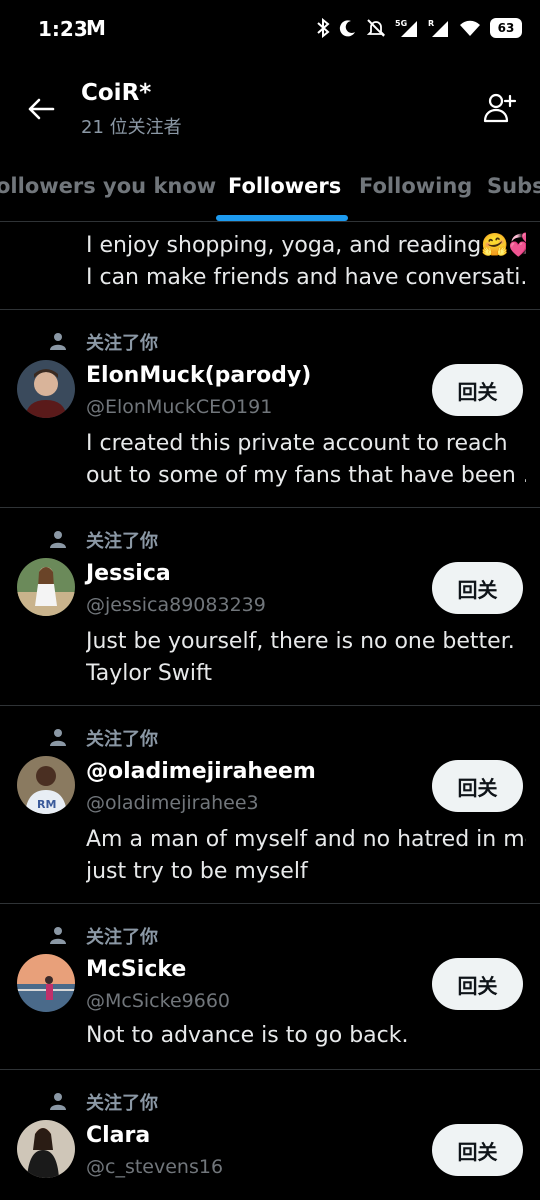 This screenshot has width=540, height=1200. What do you see at coordinates (348, 28) in the screenshot?
I see `moon-icon` at bounding box center [348, 28].